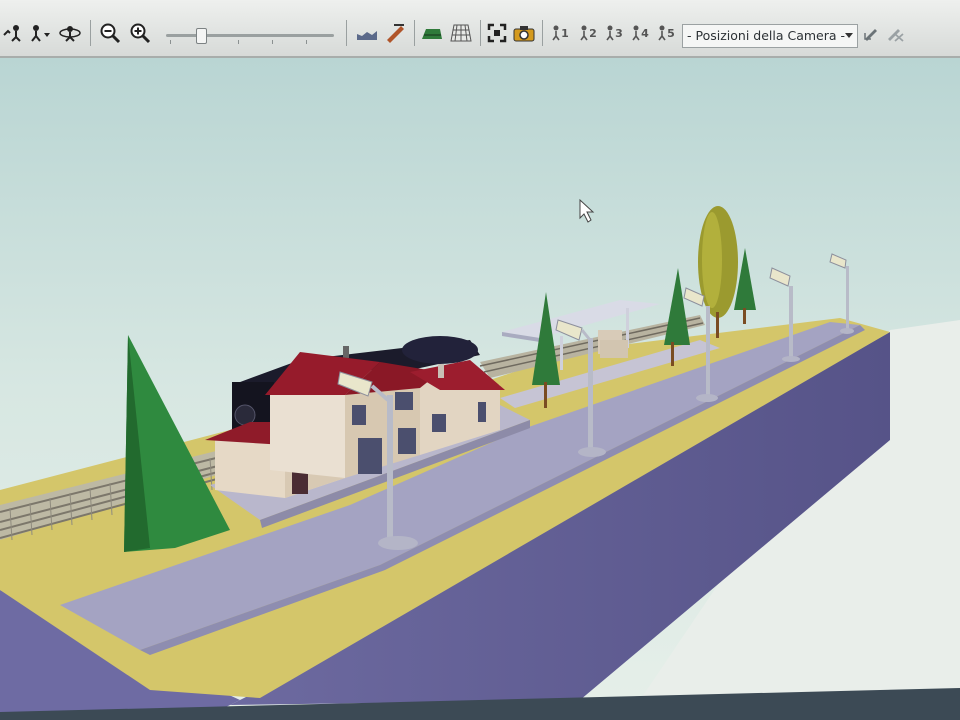  I want to click on camera-position-5-button: 5, so click(666, 33).